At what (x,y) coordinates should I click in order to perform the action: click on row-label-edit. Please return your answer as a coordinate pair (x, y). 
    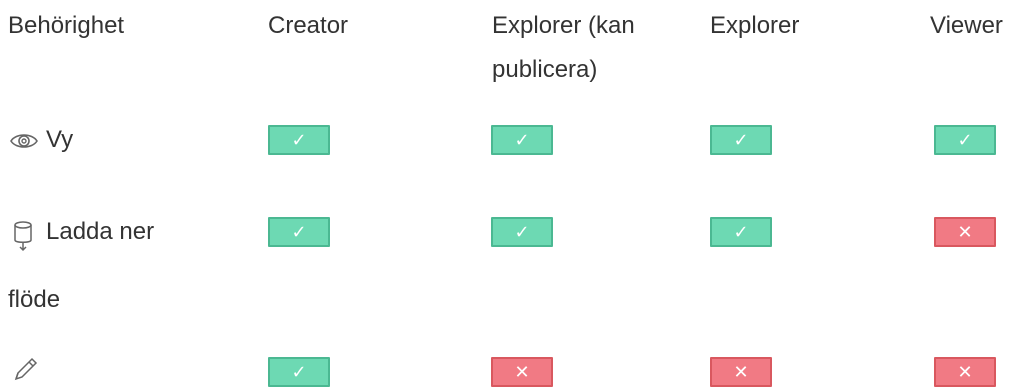
    Looking at the image, I should click on (27, 364).